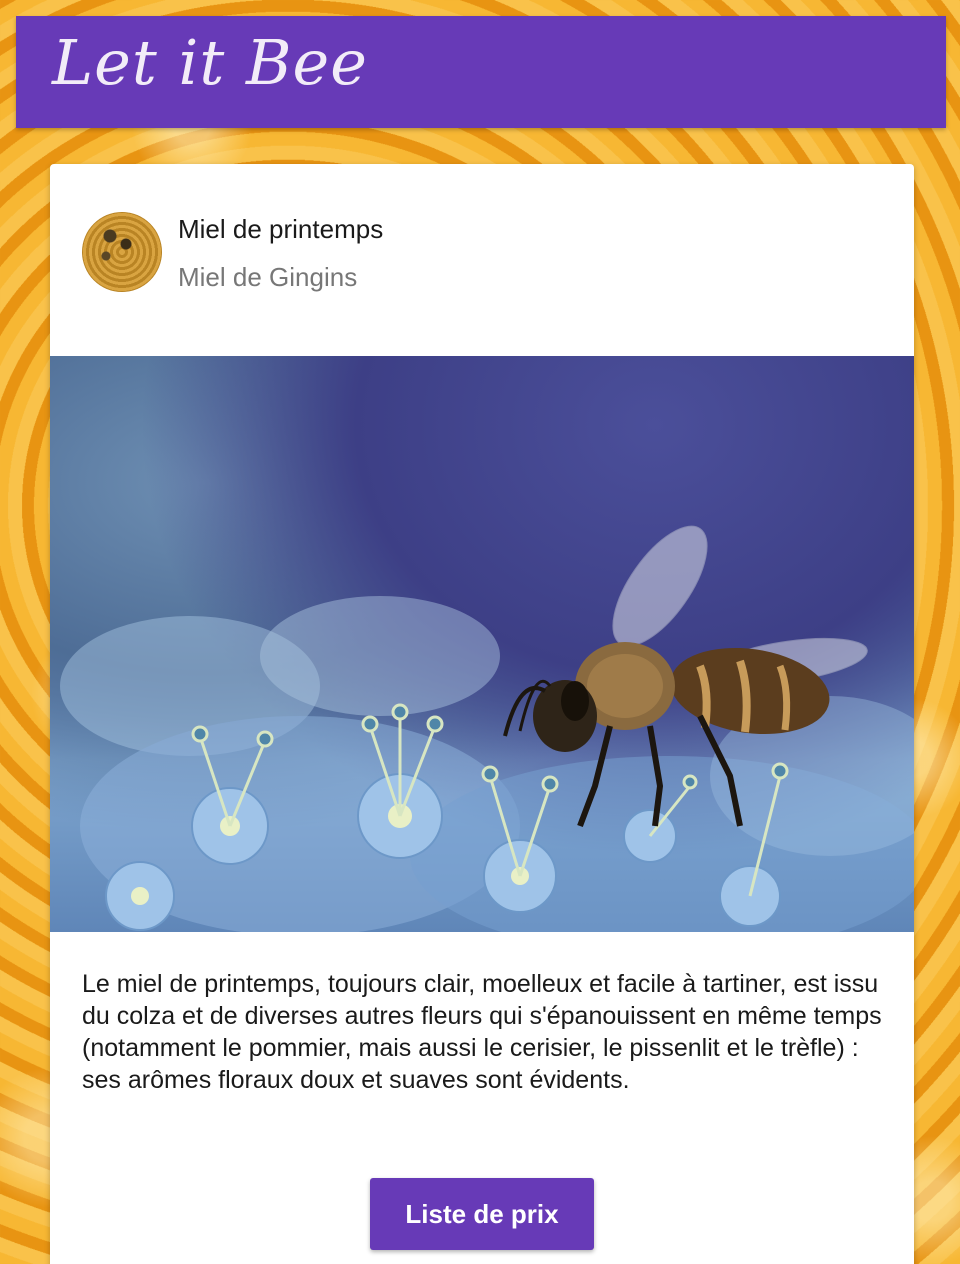  I want to click on card-subtitle: Miel de Gingins, so click(268, 277).